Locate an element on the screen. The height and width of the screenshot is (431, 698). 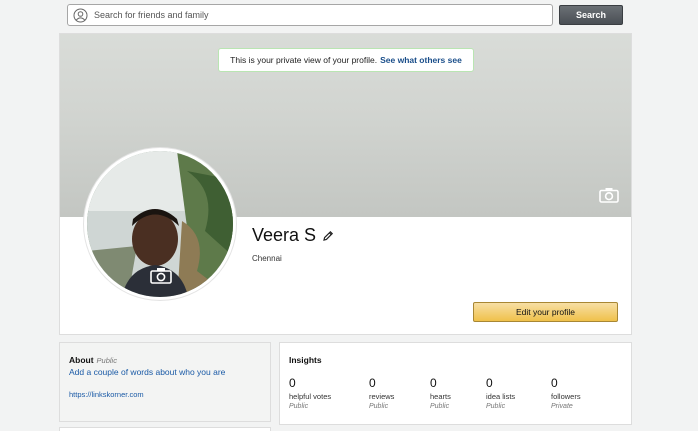
insights-title: Insights is located at coordinates (305, 360).